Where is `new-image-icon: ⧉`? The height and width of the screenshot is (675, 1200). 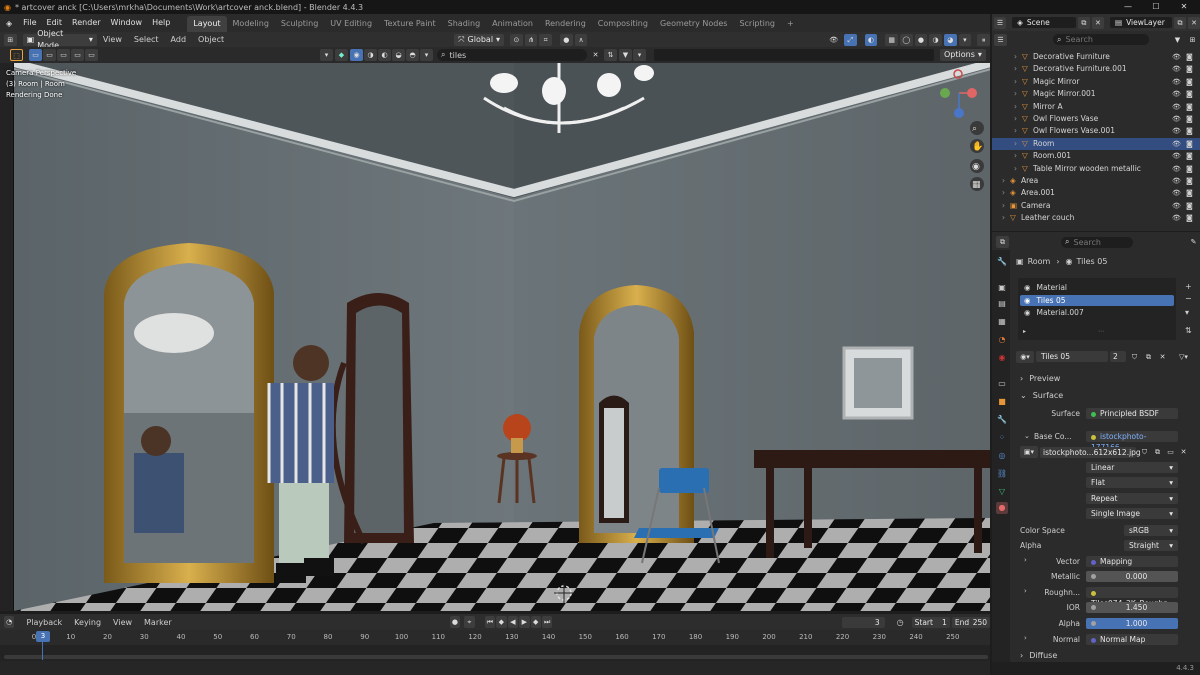
new-image-icon: ⧉ is located at coordinates (1157, 452).